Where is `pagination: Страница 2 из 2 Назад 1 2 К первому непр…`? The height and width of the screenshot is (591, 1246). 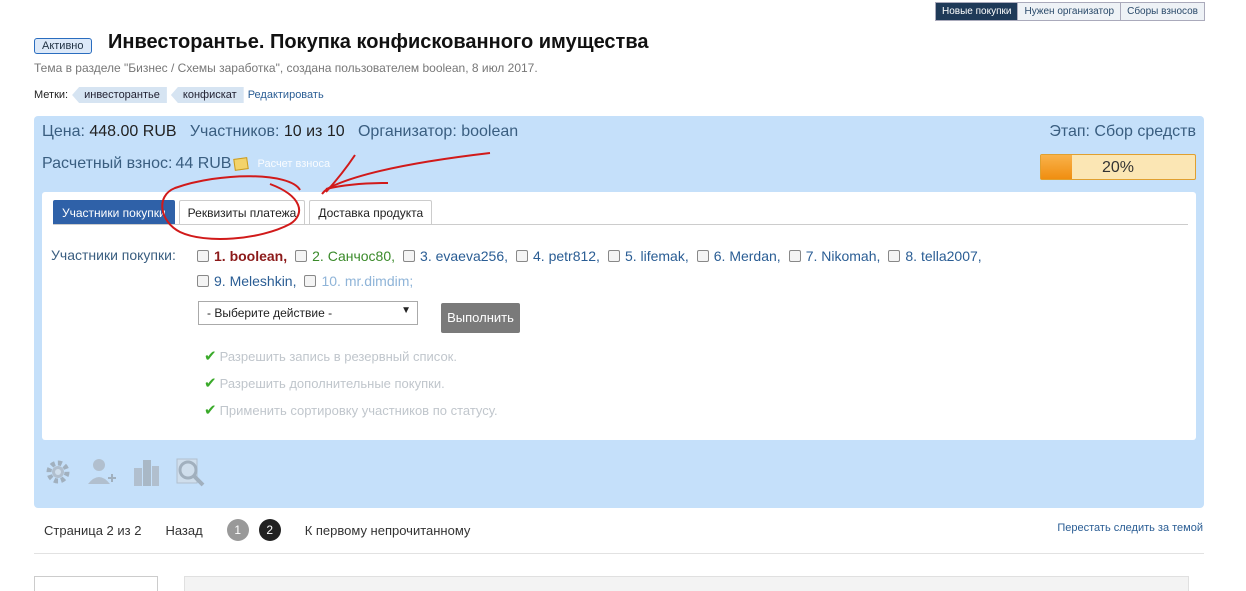 pagination: Страница 2 из 2 Назад 1 2 К первому непр… is located at coordinates (257, 530).